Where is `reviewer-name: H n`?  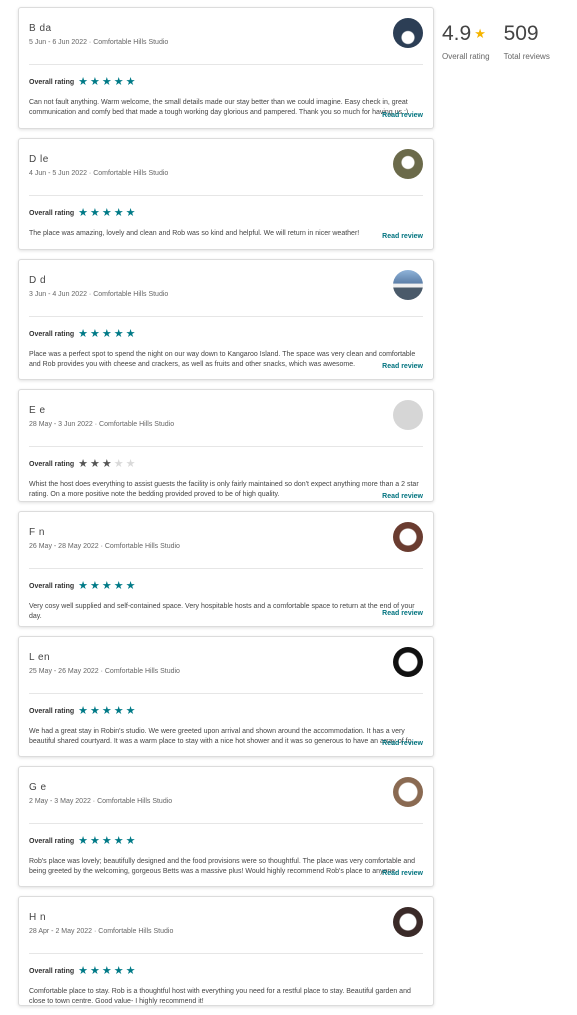 reviewer-name: H n is located at coordinates (38, 917).